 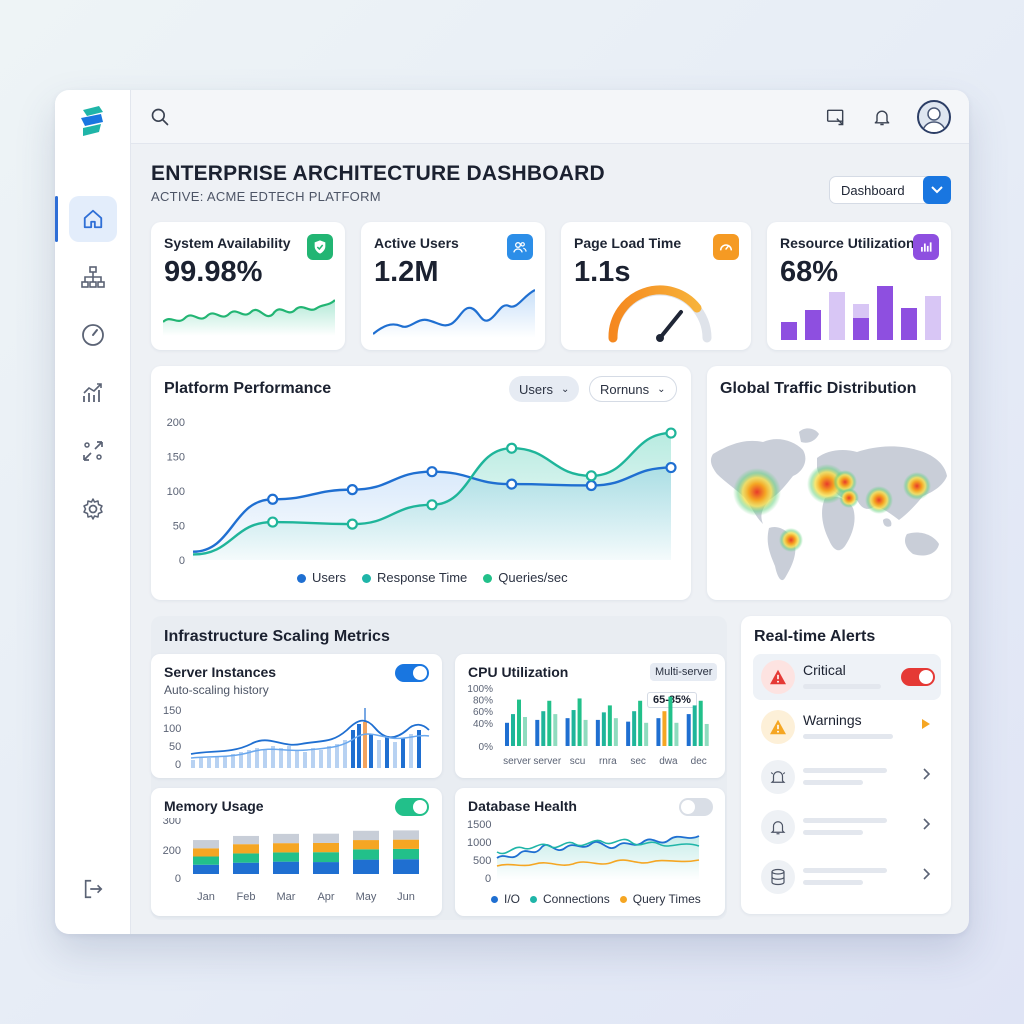 I want to click on cast-button, so click(x=836, y=117).